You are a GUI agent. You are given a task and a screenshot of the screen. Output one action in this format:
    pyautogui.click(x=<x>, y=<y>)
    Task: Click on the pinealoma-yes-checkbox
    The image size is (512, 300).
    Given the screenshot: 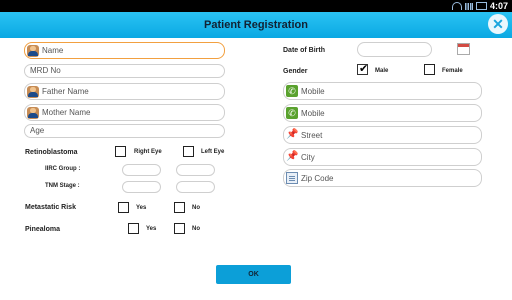 What is the action you would take?
    pyautogui.click(x=133, y=228)
    